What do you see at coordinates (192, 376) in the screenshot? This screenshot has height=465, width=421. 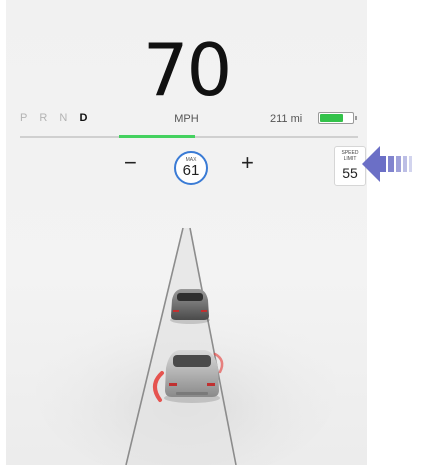 I see `ego-vehicle-icon` at bounding box center [192, 376].